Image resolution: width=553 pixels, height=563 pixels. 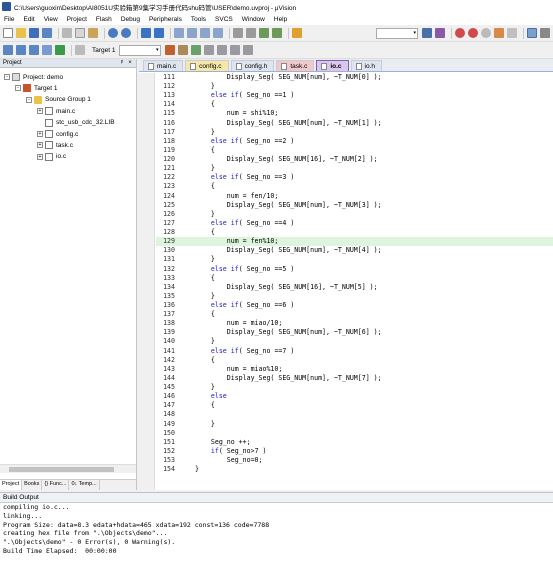 I want to click on indent-icon, so click(x=238, y=33).